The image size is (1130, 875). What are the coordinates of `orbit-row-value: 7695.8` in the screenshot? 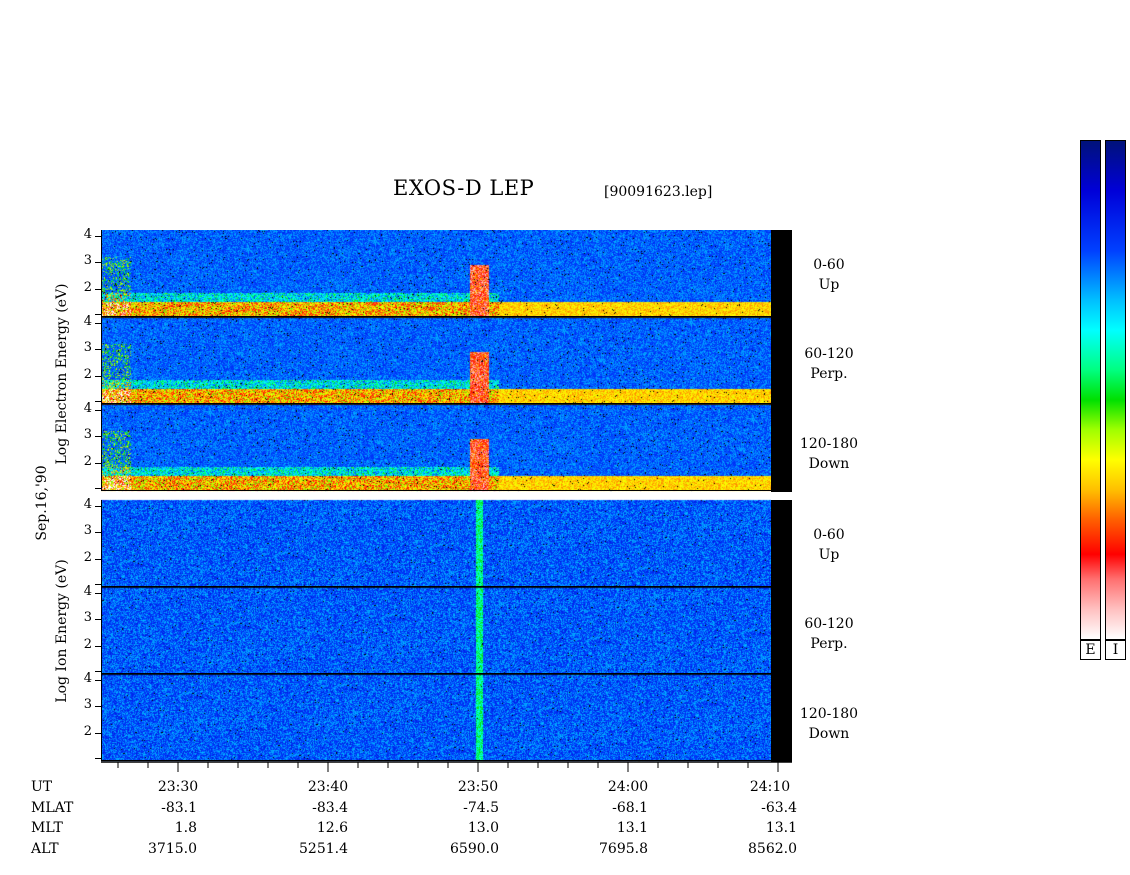 It's located at (623, 849).